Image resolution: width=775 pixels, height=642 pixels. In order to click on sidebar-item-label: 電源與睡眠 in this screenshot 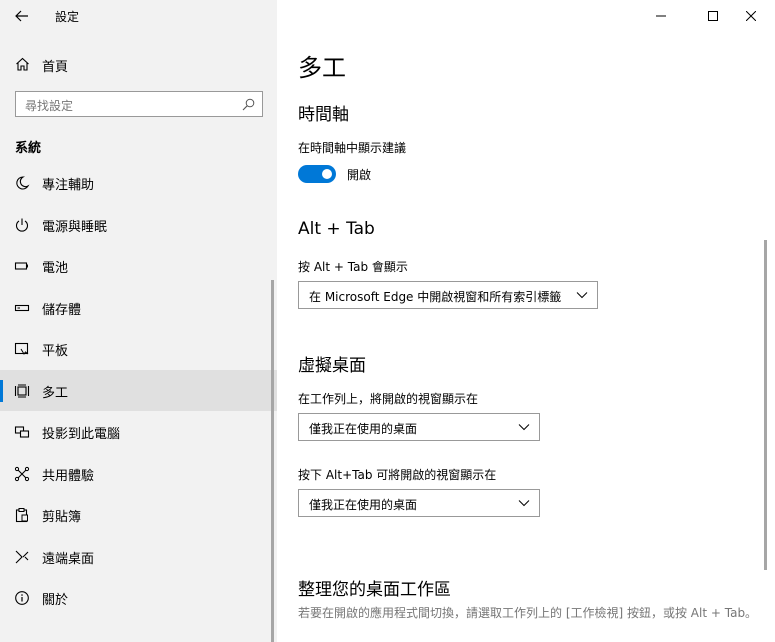, I will do `click(75, 227)`.